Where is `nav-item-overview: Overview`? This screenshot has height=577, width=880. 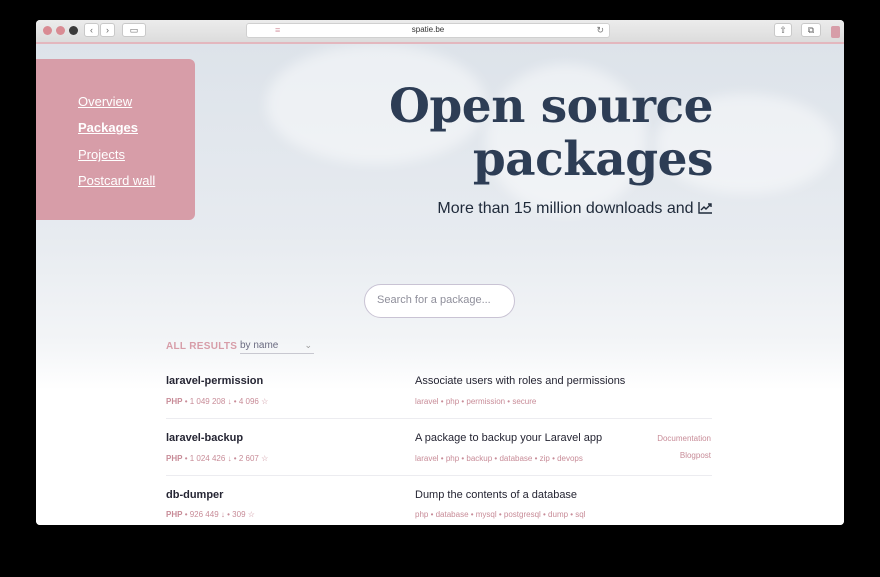
nav-item-overview: Overview is located at coordinates (105, 101).